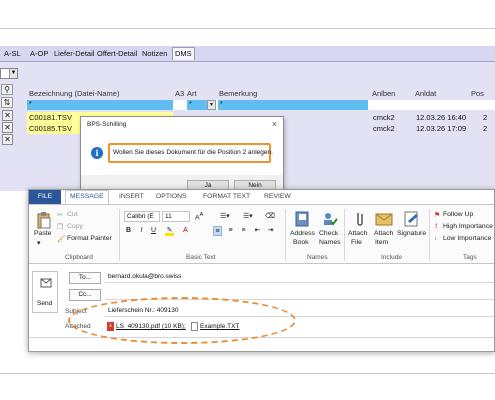 The image size is (495, 400). Describe the element at coordinates (436, 238) in the screenshot. I see `down-arrow-icon: ↓` at that location.